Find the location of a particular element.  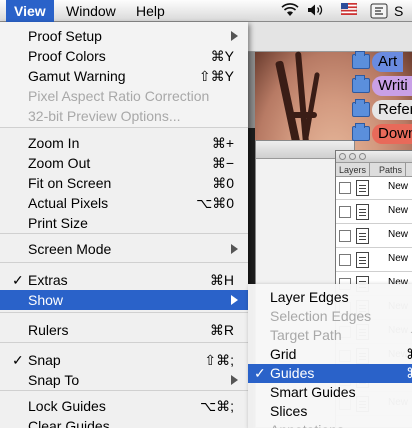

menu-item-lock-guides: Lock Guides ⌥⌘; is located at coordinates (124, 406).